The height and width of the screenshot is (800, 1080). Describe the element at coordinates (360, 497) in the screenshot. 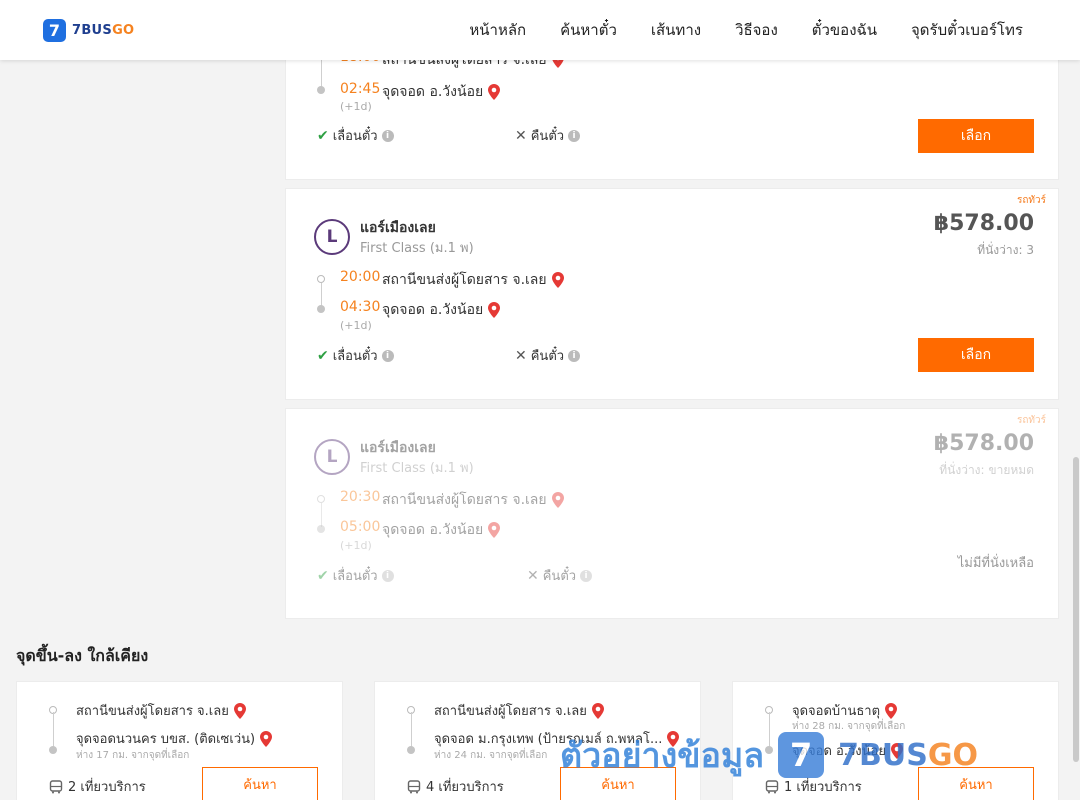

I see `depart-time: 20:30` at that location.